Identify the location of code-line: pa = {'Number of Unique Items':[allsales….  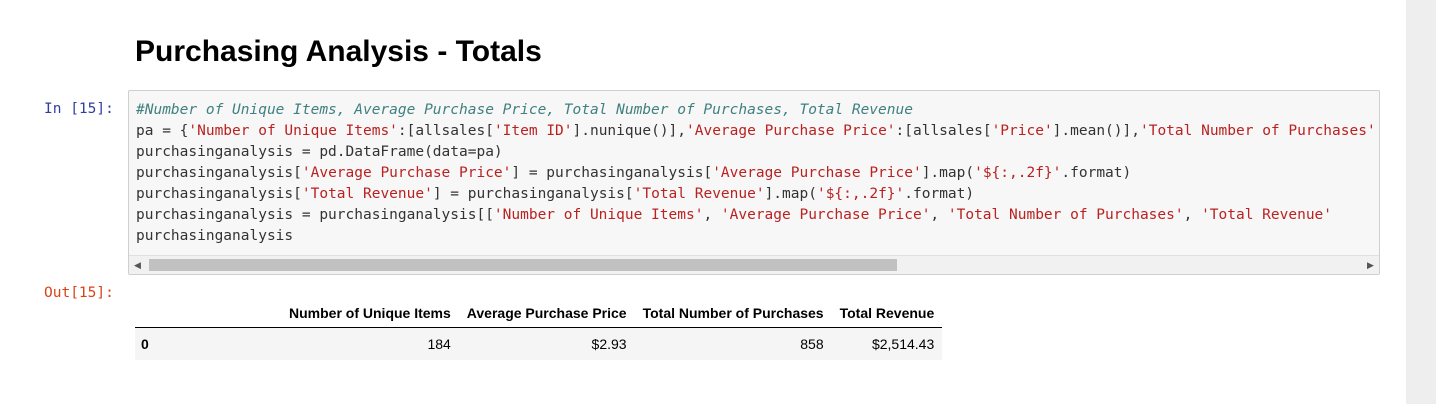
(756, 131).